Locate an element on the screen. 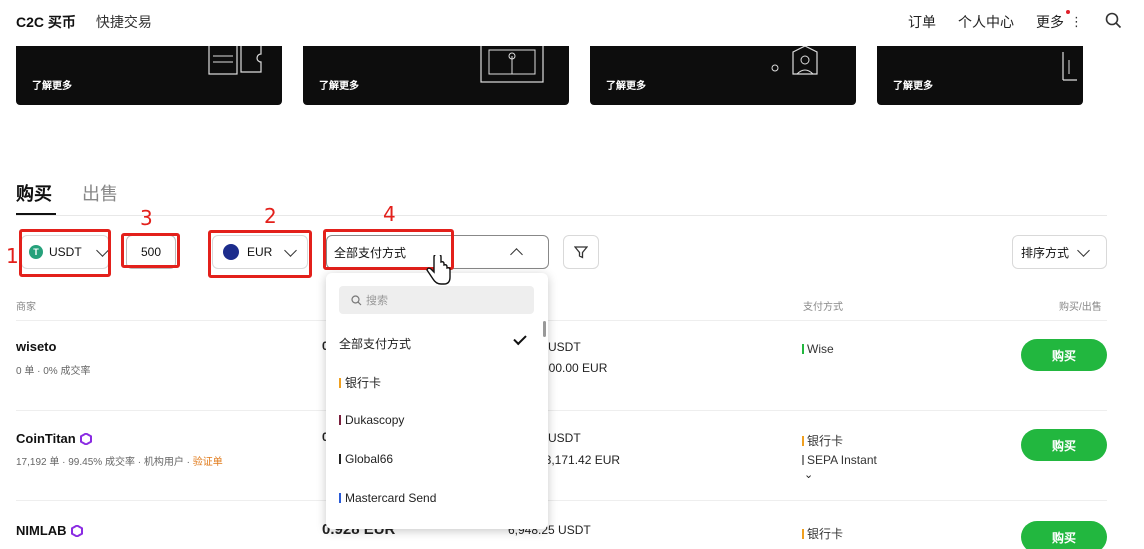  dropdown-option-bank-card: 银行卡 is located at coordinates (360, 382).